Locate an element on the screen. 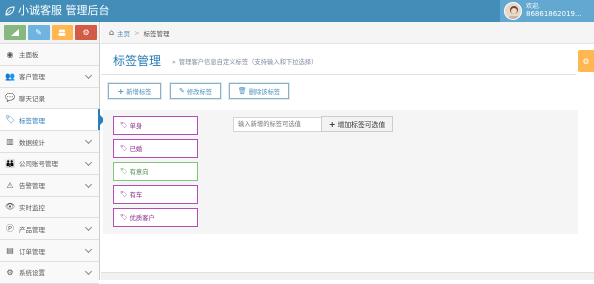  user-greeting: 欢迎, is located at coordinates (533, 6).